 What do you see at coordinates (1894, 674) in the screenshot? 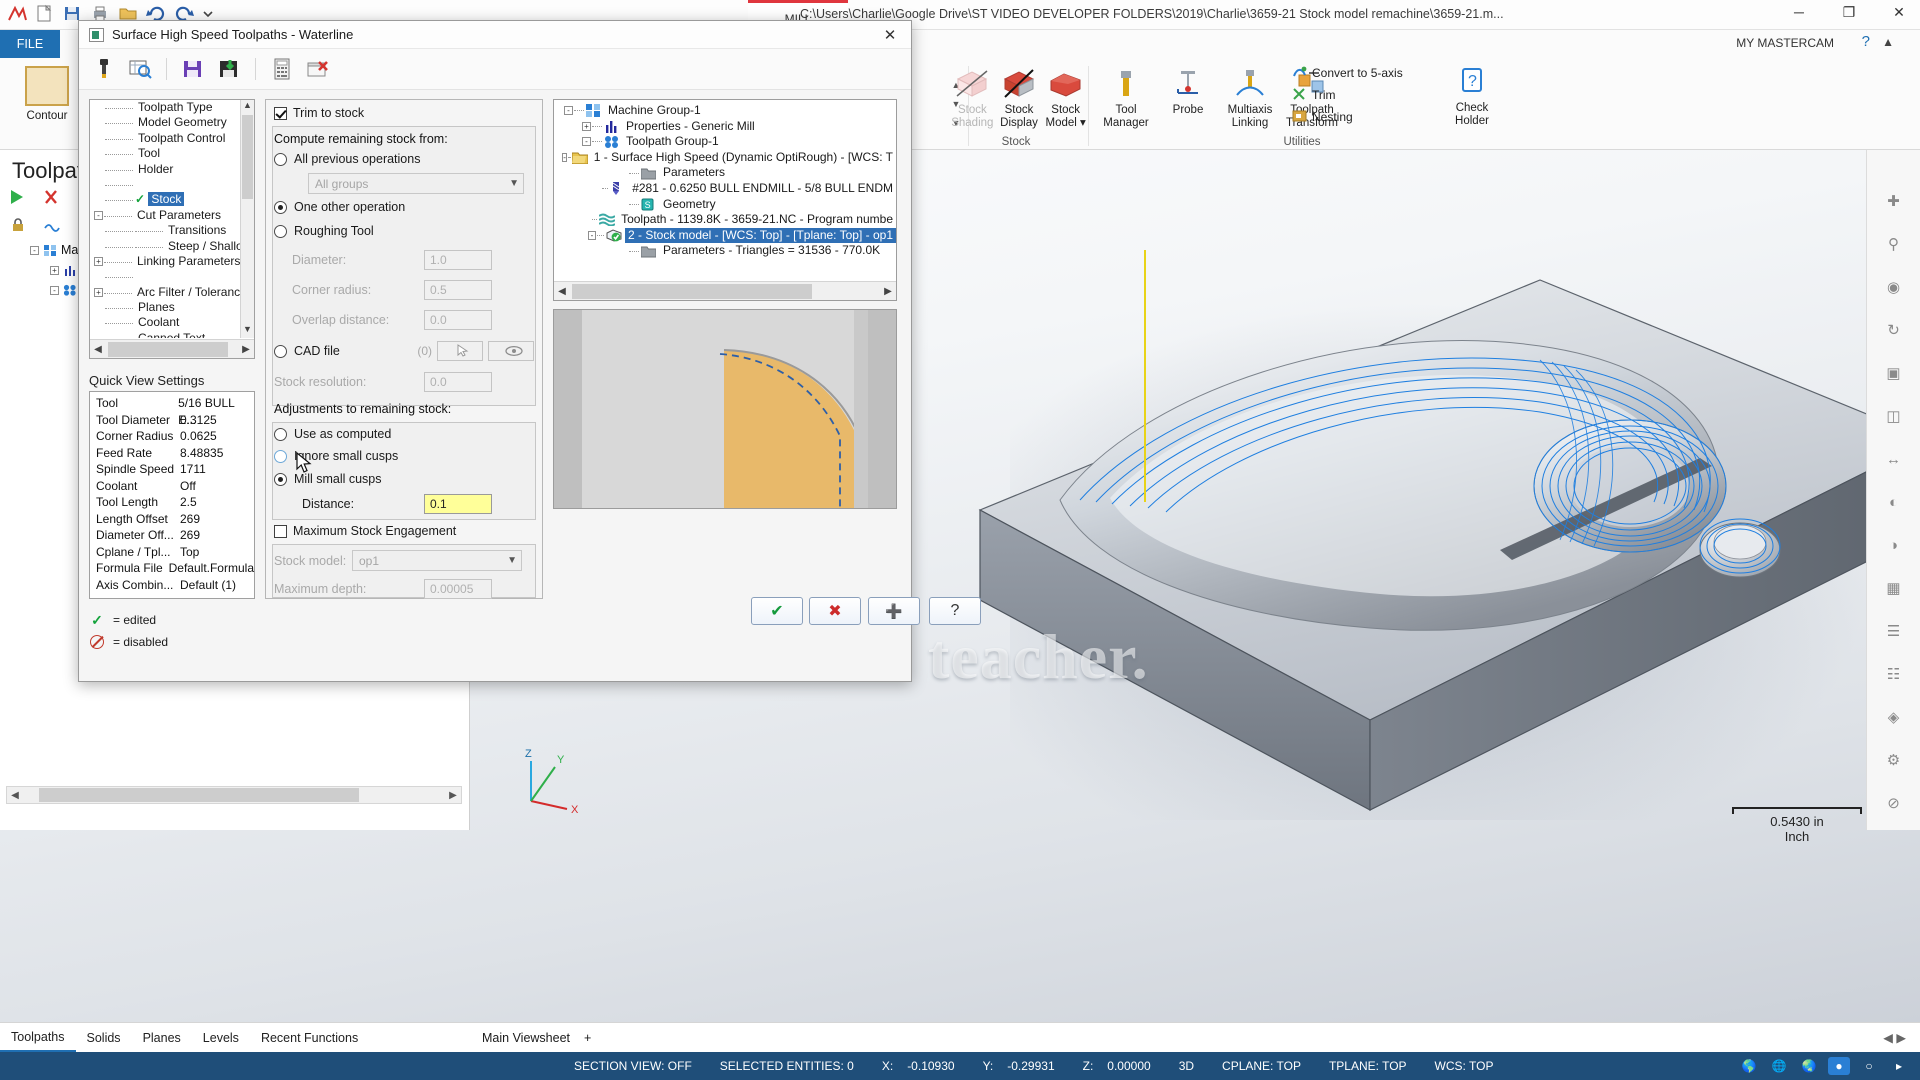
I see `grid-icon: ☷` at bounding box center [1894, 674].